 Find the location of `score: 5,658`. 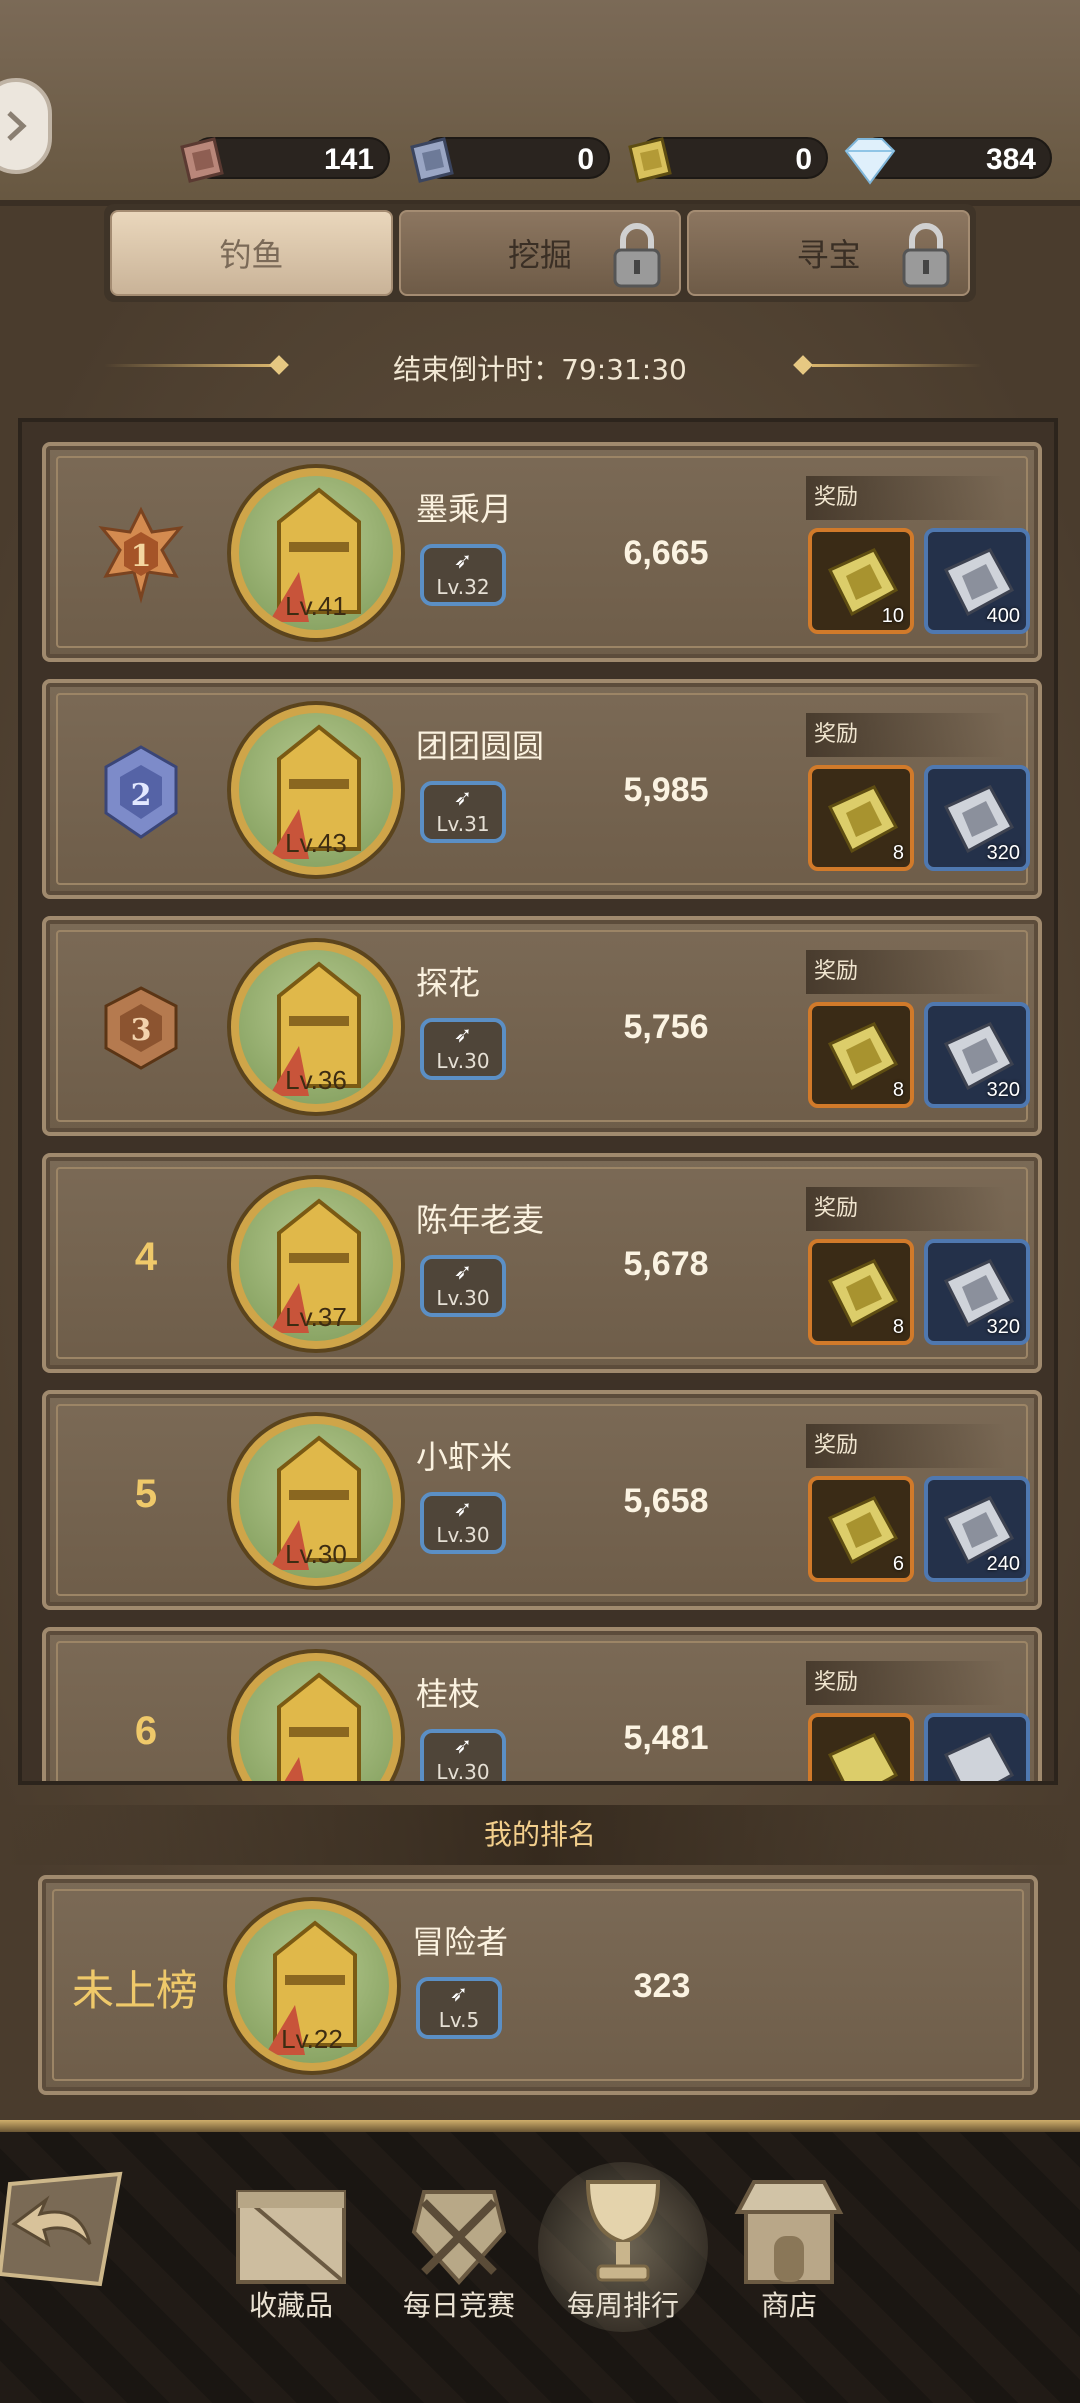

score: 5,658 is located at coordinates (666, 1501).